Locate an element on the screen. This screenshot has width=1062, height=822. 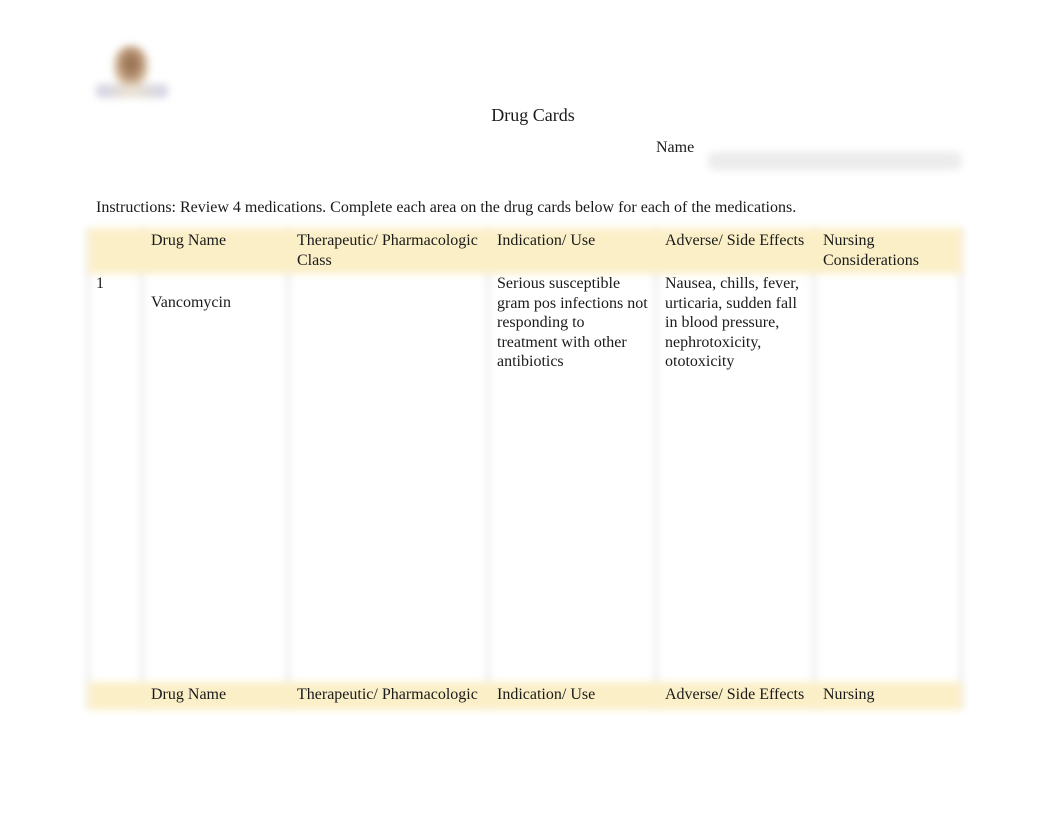
header-class: Therapeutic/ Pharmacologic Class is located at coordinates (387, 250).